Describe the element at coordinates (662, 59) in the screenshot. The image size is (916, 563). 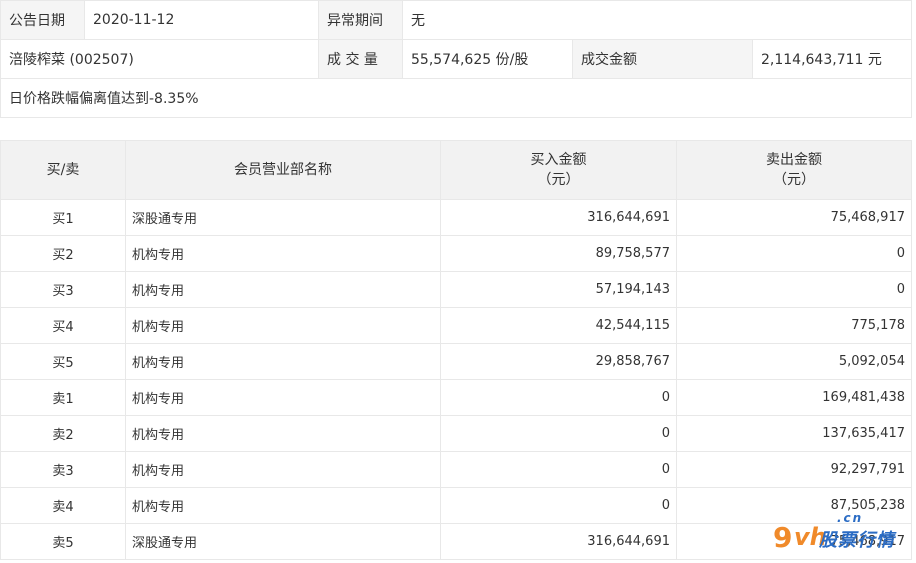
I see `turnover-label: 成交金额` at that location.